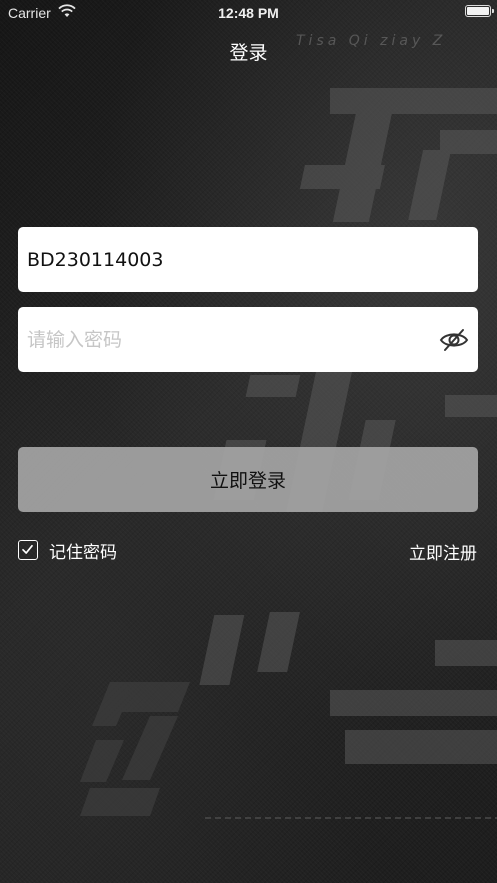 The image size is (497, 883). I want to click on remember-password-toggle: 记住密码, so click(67, 550).